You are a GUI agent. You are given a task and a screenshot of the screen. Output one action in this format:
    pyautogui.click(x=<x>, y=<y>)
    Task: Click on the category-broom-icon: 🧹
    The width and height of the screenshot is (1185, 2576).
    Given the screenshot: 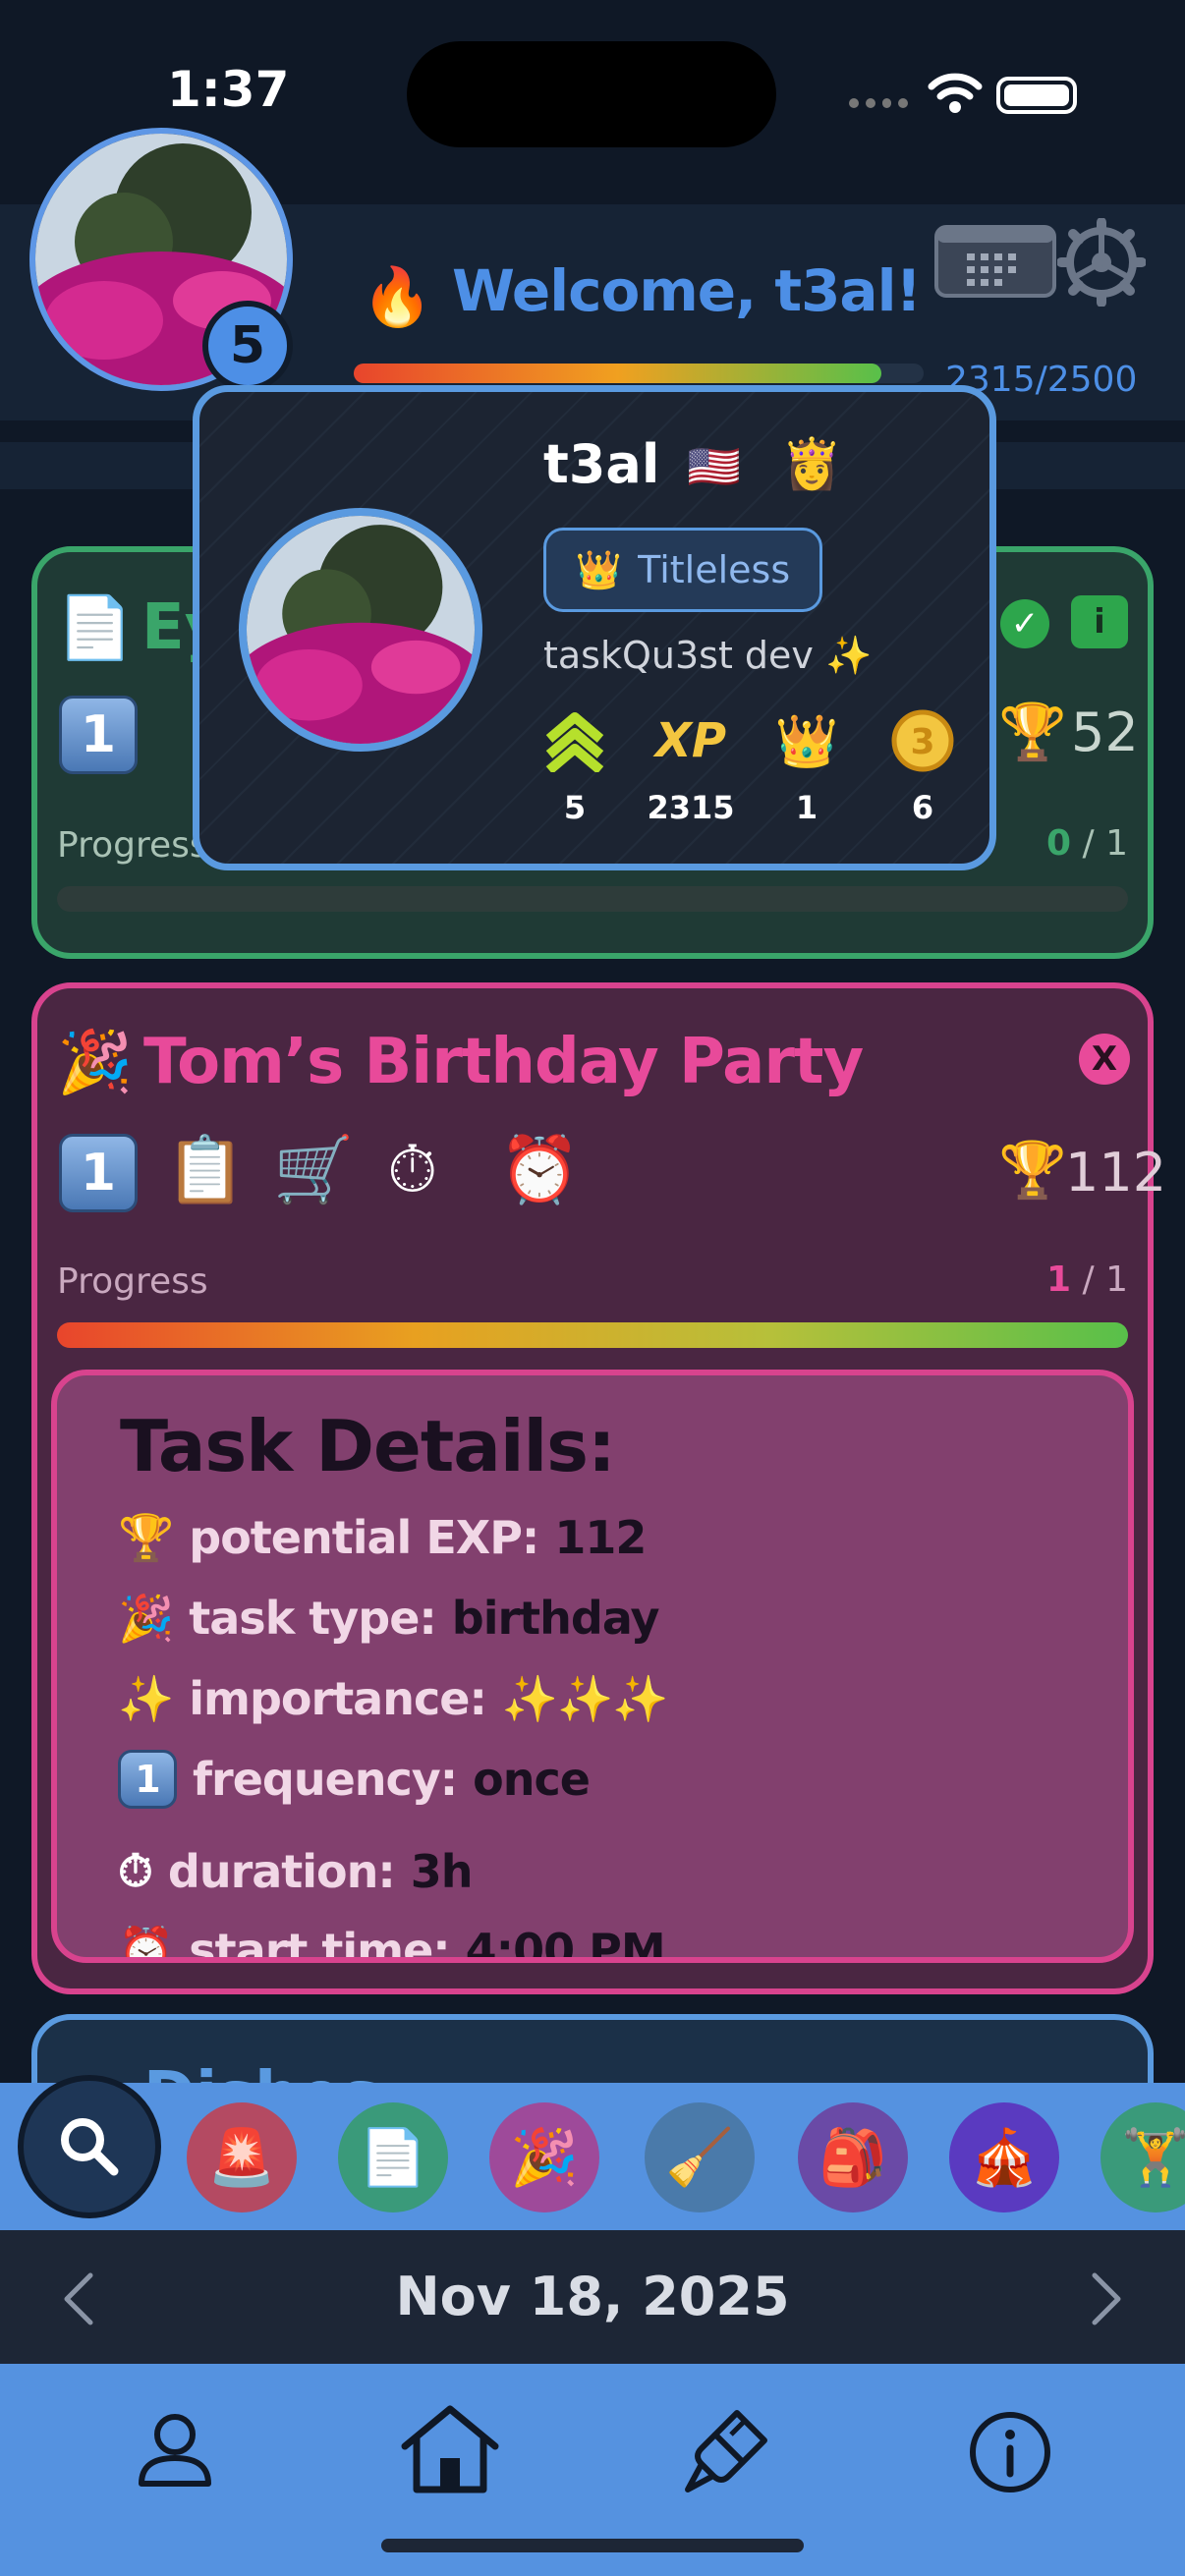 What is the action you would take?
    pyautogui.click(x=700, y=2157)
    